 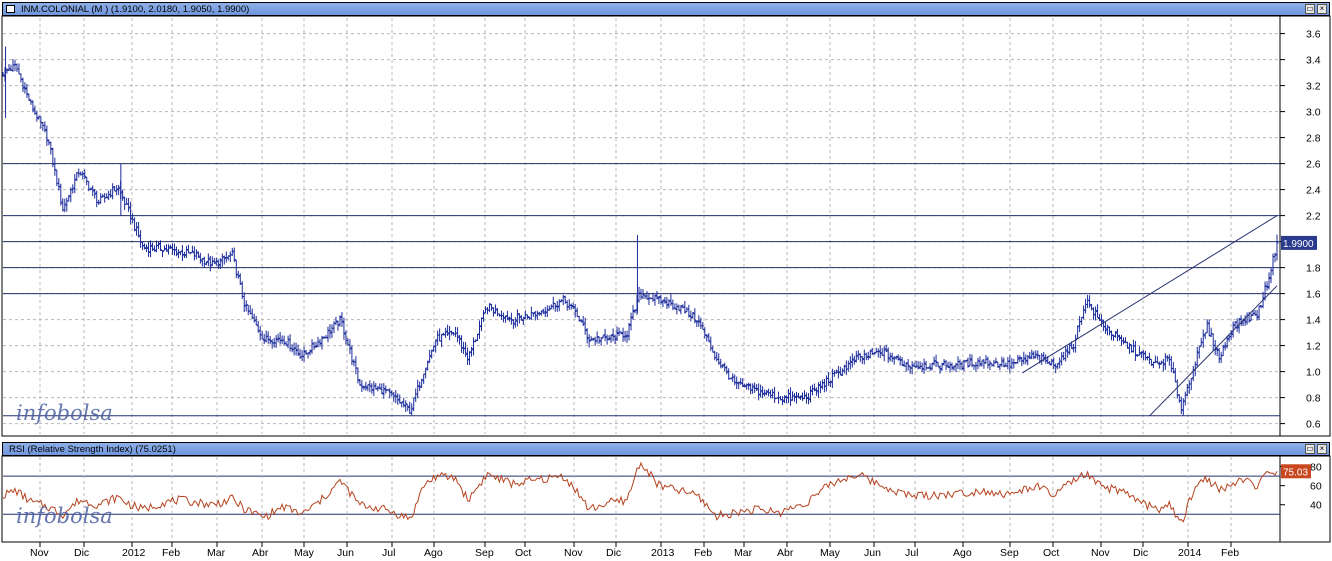 I want to click on trend-channel, so click(x=1149, y=316).